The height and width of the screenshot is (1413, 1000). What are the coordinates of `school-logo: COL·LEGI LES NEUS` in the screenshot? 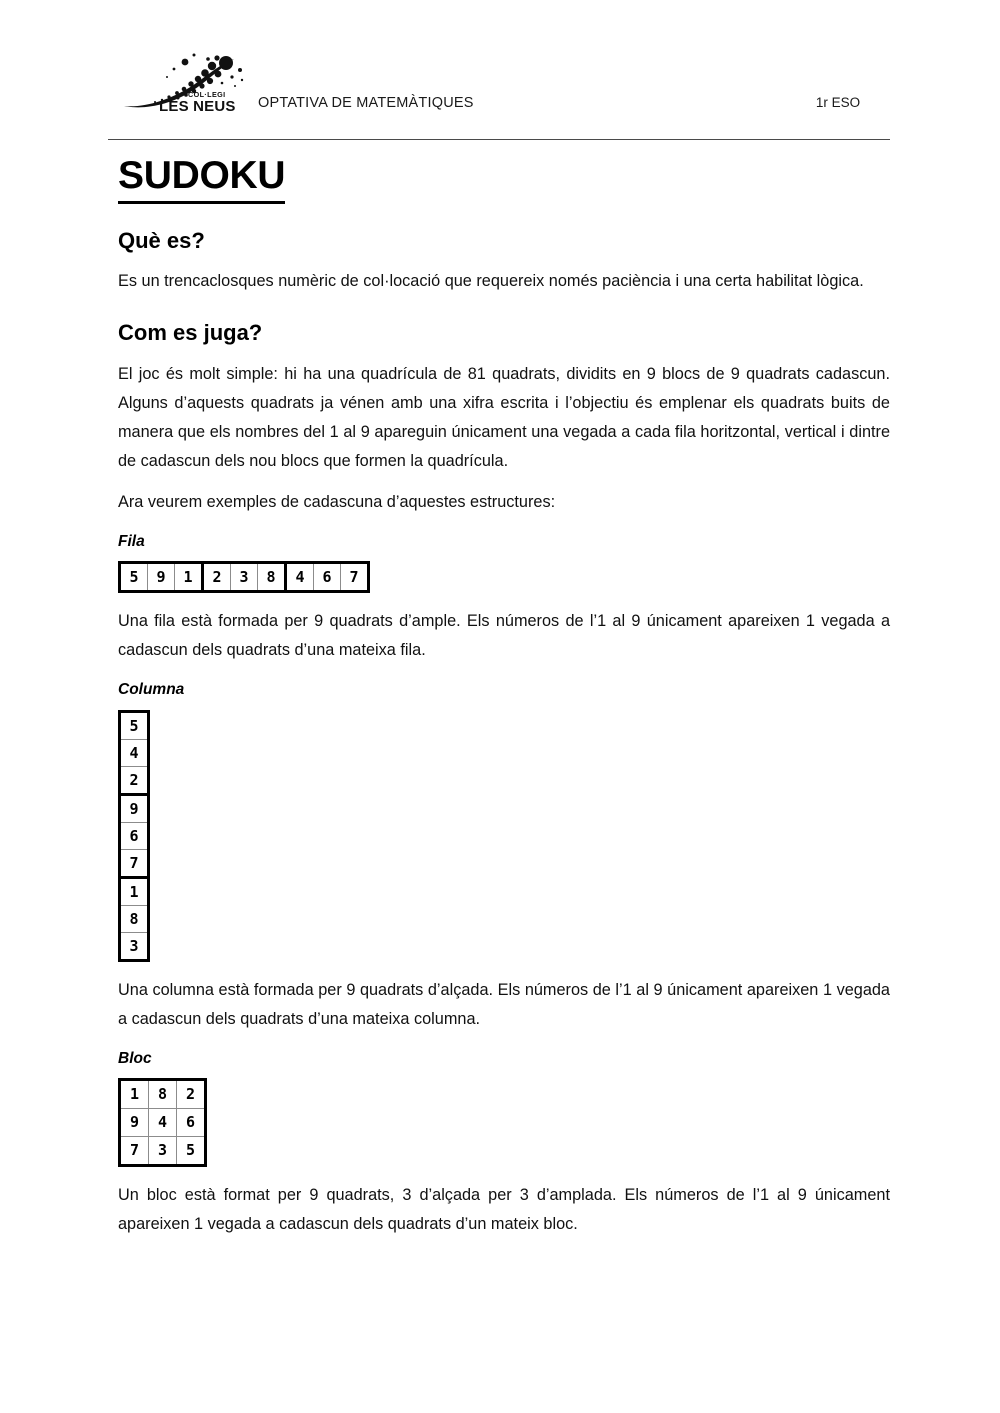 It's located at (186, 82).